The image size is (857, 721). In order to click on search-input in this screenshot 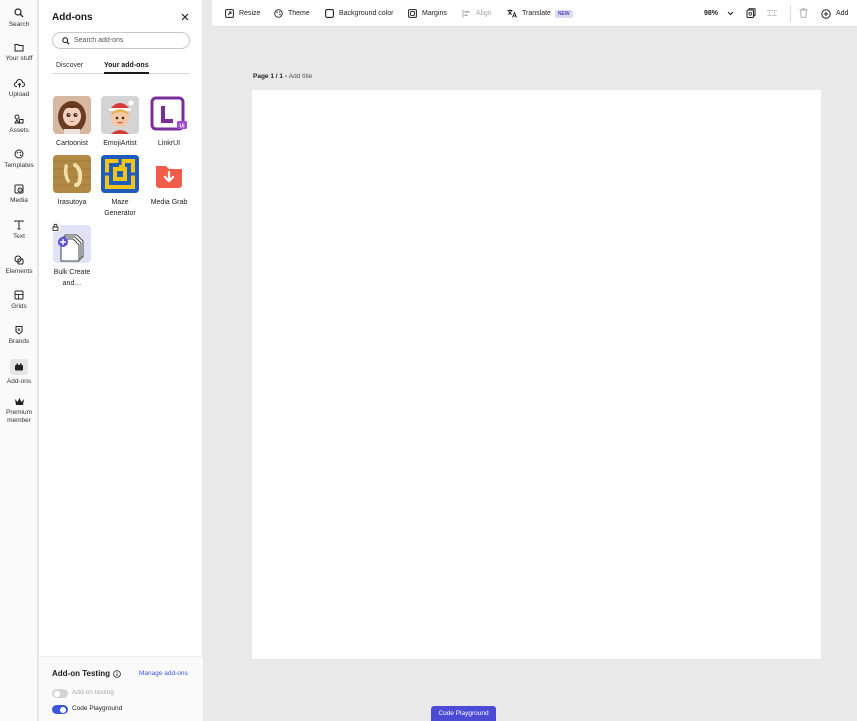, I will do `click(129, 40)`.